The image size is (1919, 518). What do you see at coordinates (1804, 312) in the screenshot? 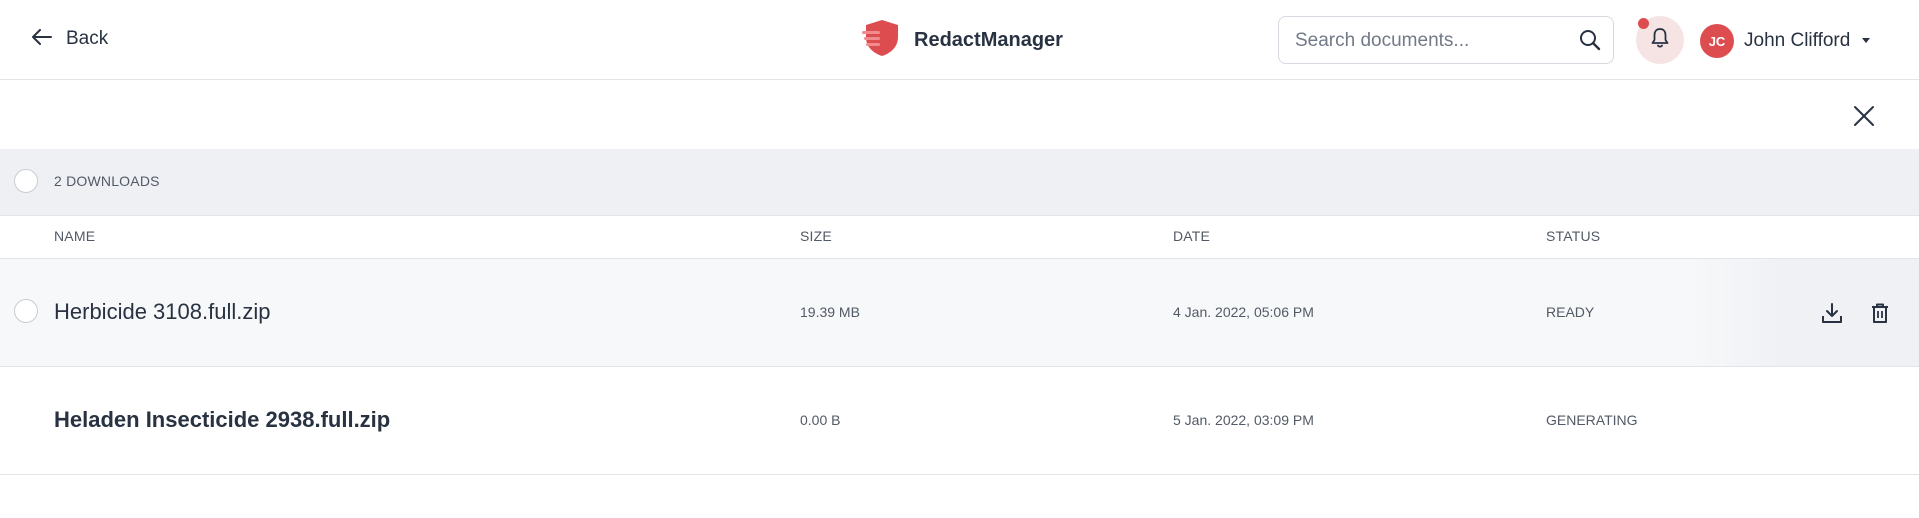
I see `row-actions` at bounding box center [1804, 312].